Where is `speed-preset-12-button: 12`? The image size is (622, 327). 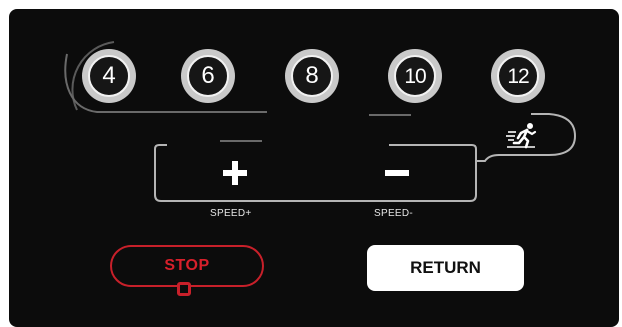
speed-preset-12-button: 12 is located at coordinates (518, 76).